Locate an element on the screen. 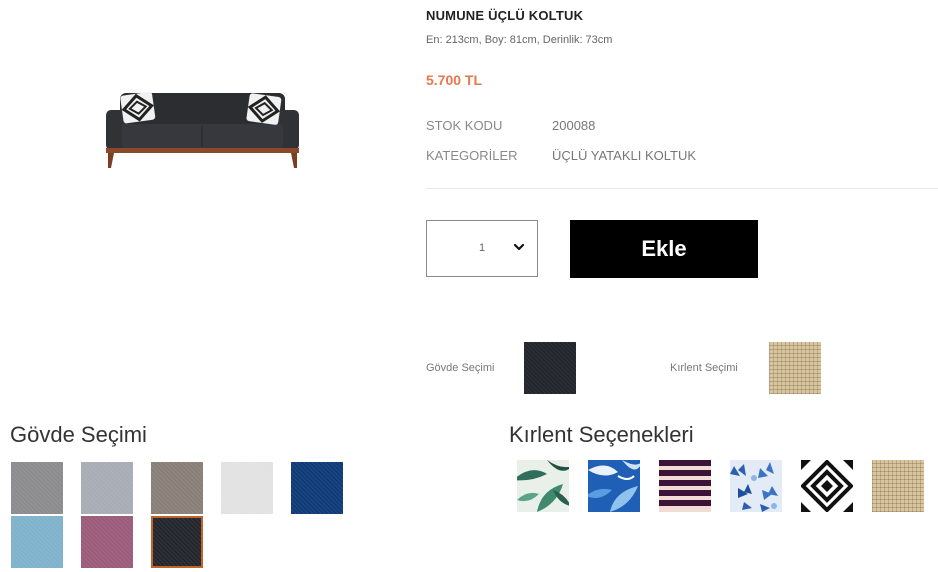 The width and height of the screenshot is (938, 572). pillow-swatch-blue-leaf is located at coordinates (614, 486).